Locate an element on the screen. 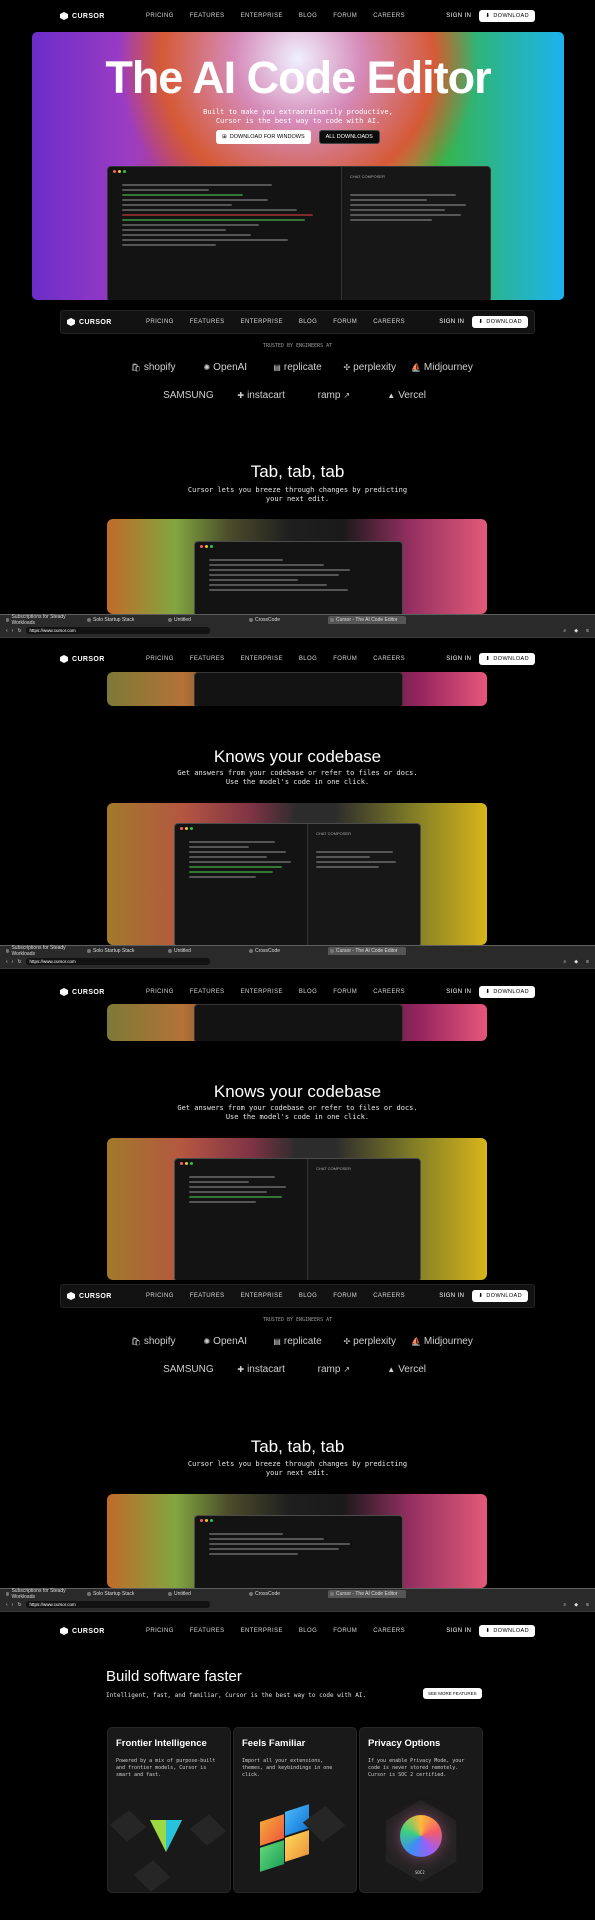  all-downloads-button: ALL DOWNLOADS is located at coordinates (349, 137).